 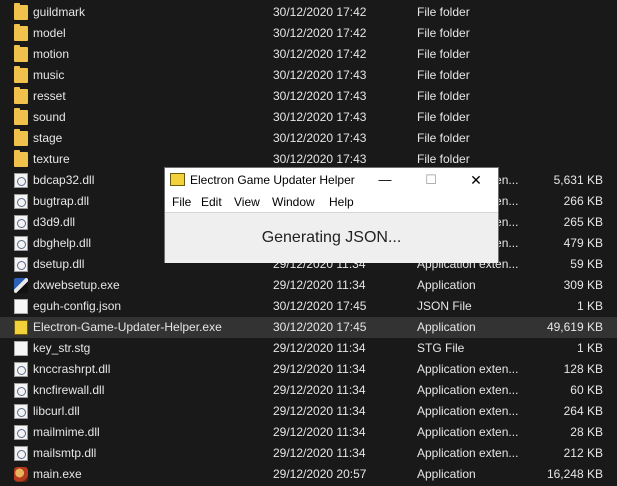 I want to click on updater-app-icon, so click(x=21, y=327).